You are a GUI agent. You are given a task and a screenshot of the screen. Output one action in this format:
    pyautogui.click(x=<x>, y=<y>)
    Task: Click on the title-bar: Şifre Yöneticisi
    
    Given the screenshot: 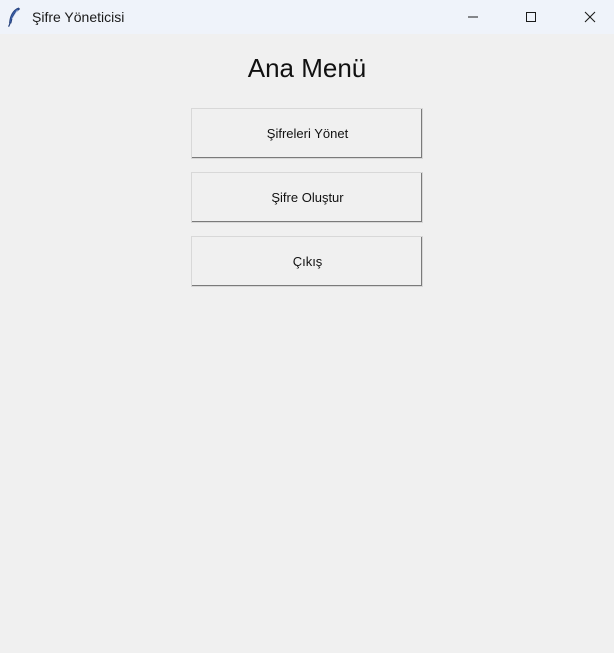 What is the action you would take?
    pyautogui.click(x=307, y=17)
    